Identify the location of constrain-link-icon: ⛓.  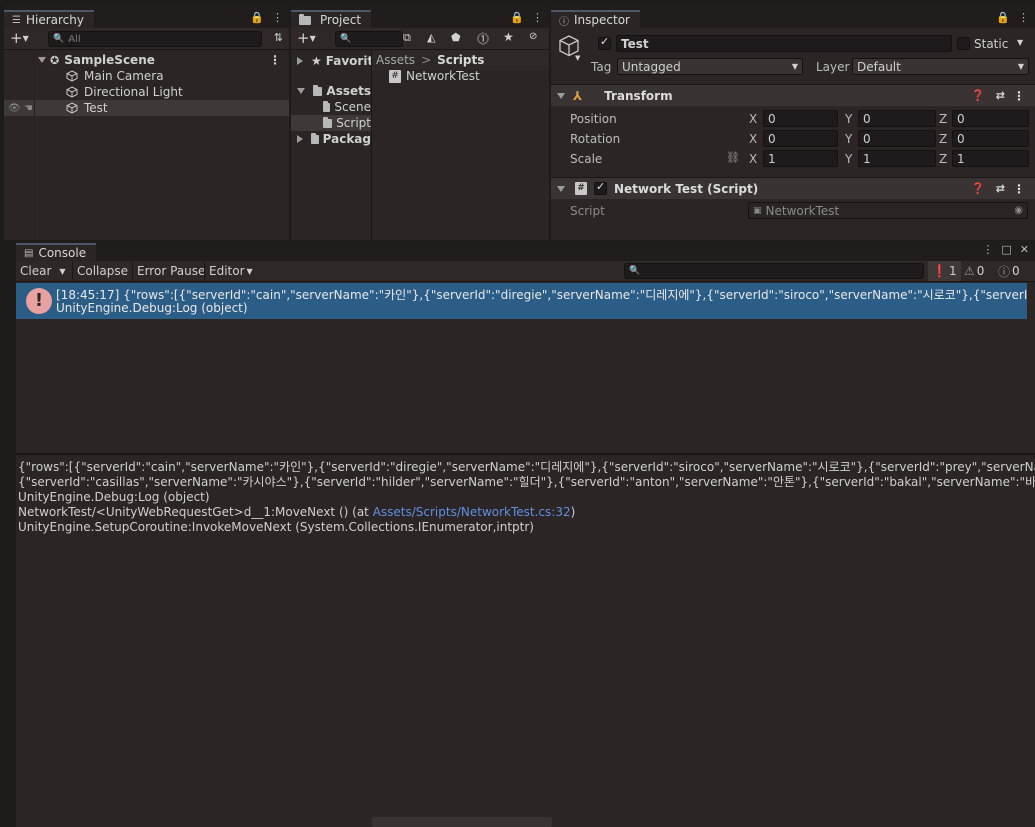
(733, 157).